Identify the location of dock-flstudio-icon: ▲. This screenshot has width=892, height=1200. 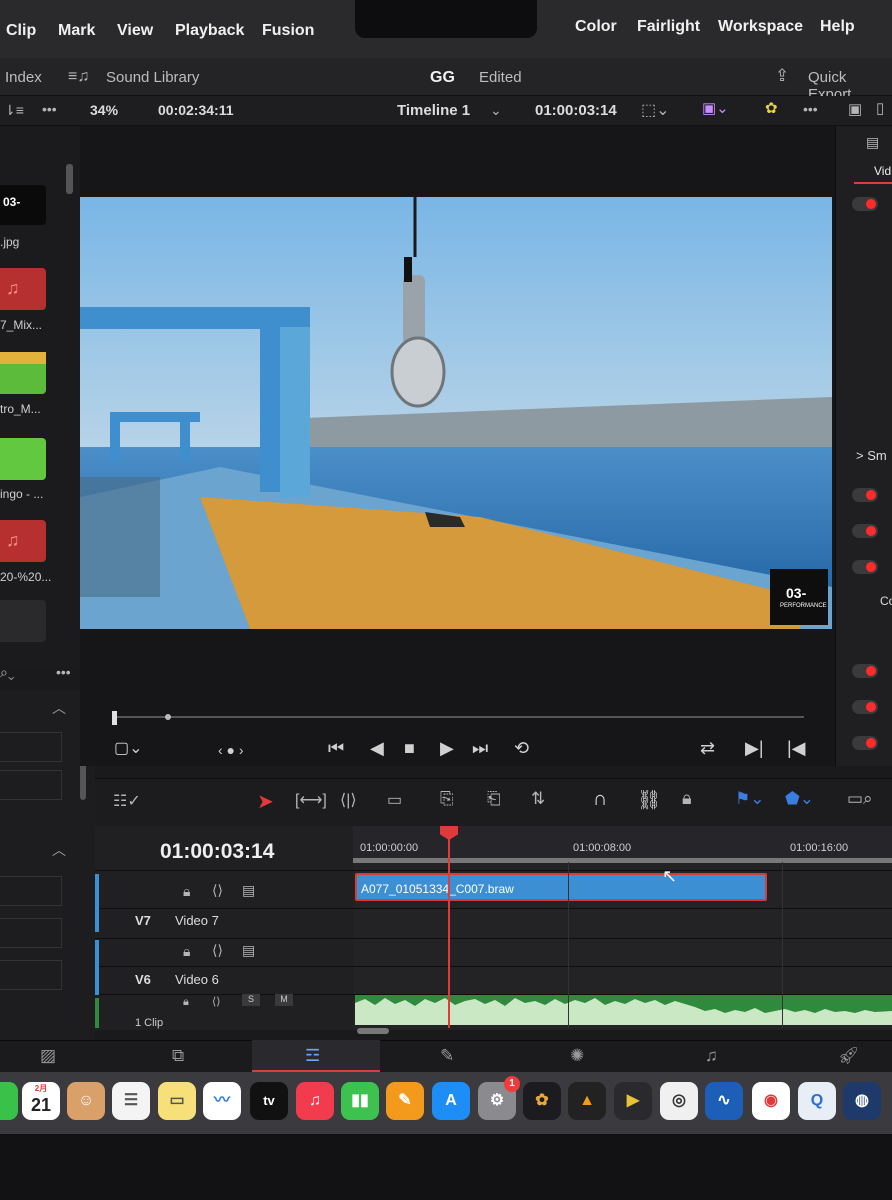
(587, 1101).